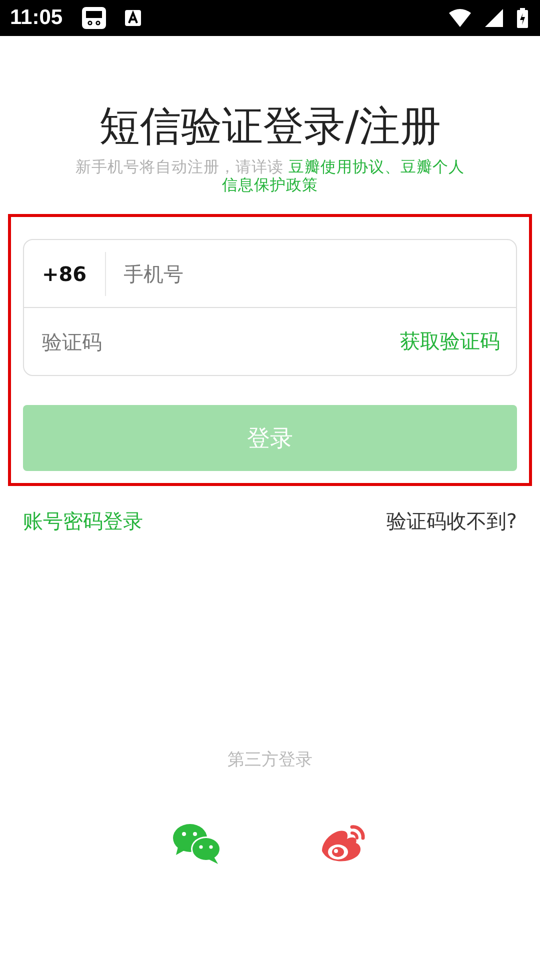 The height and width of the screenshot is (960, 540). What do you see at coordinates (311, 273) in the screenshot?
I see `phone-input: 手机号` at bounding box center [311, 273].